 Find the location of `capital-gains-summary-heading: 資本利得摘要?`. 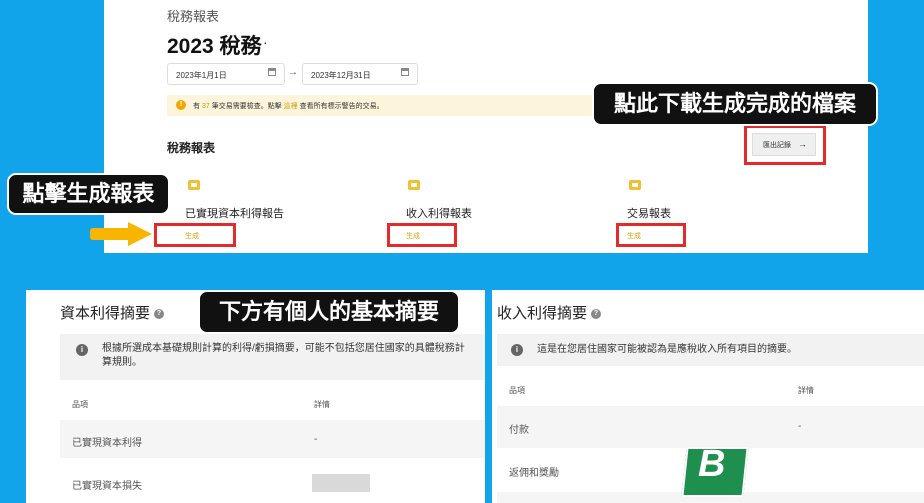

capital-gains-summary-heading: 資本利得摘要? is located at coordinates (112, 312).